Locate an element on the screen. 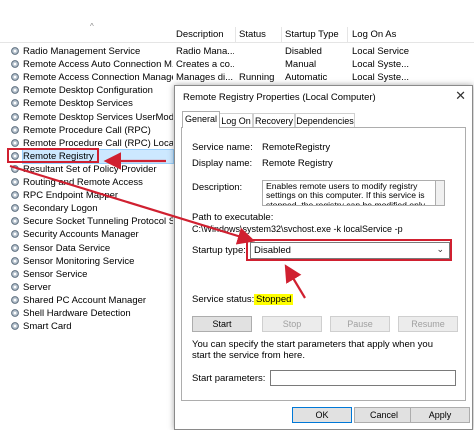 The width and height of the screenshot is (474, 430). apply-button: Apply is located at coordinates (440, 415).